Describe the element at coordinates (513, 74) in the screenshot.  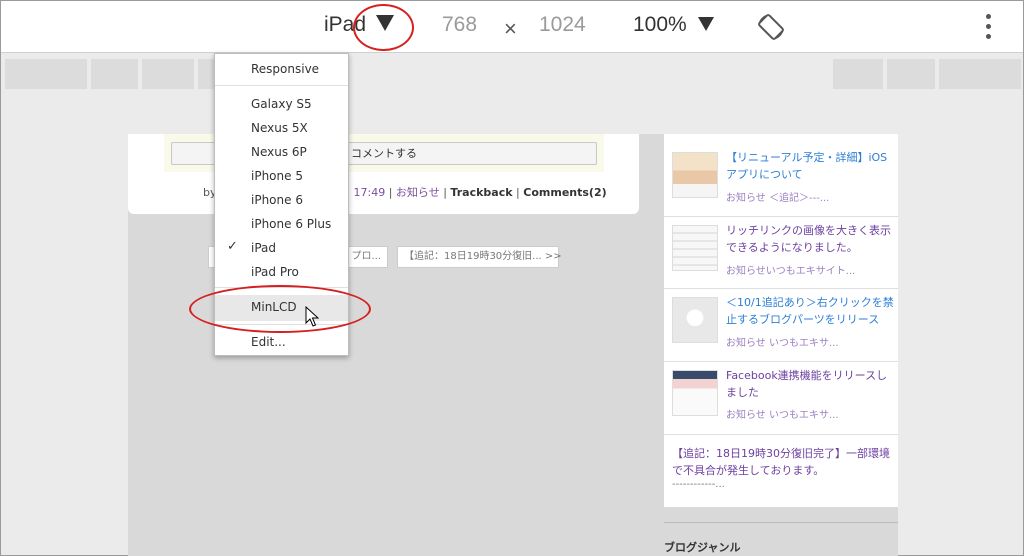
I see `media-query-bar` at that location.